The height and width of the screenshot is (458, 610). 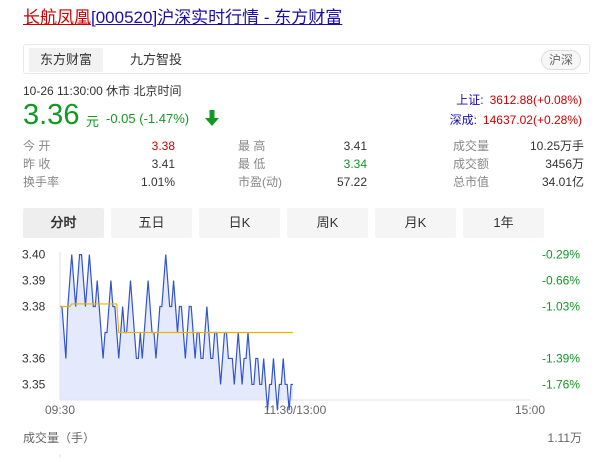 I want to click on index-value: 3612.88(+0.08%), so click(x=535, y=100).